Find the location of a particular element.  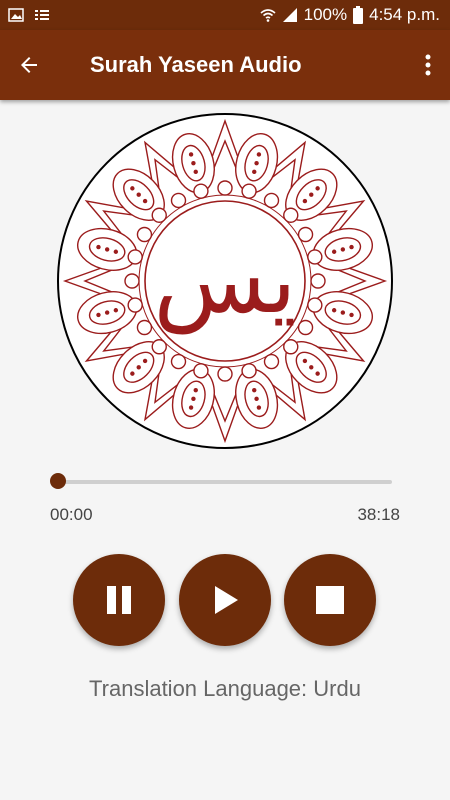

app-bar: Surah Yaseen Audio is located at coordinates (225, 65).